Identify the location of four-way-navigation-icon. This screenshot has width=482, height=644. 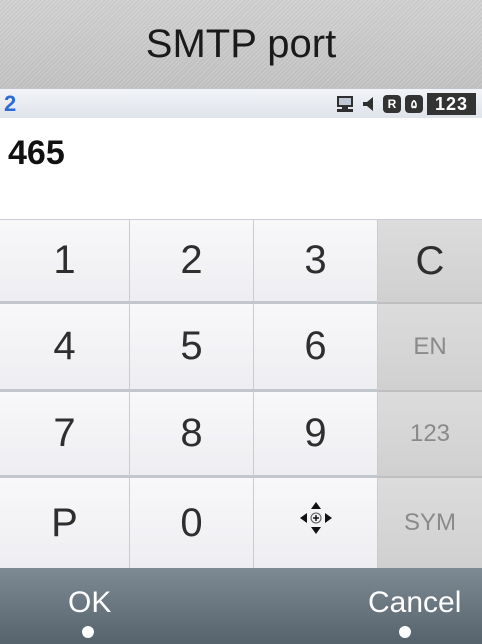
(316, 523).